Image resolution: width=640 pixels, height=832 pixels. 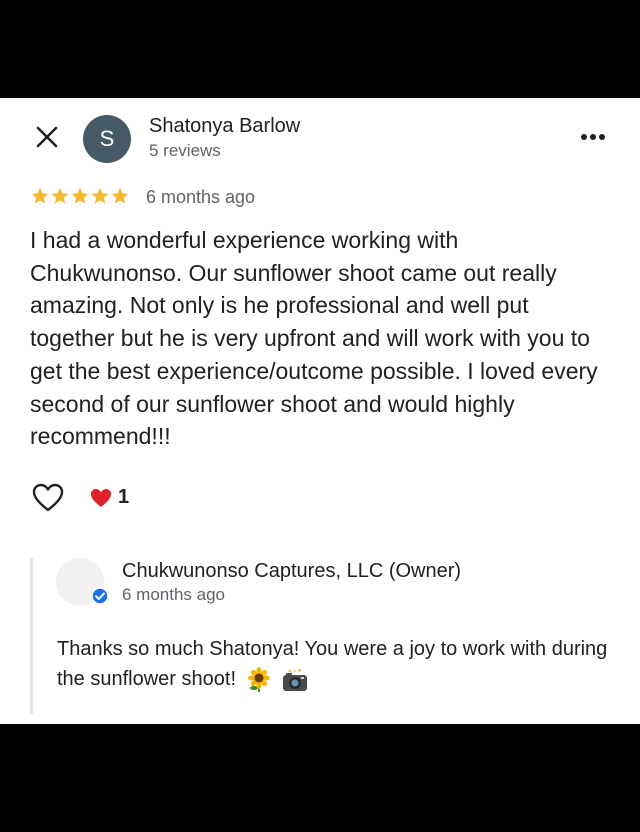 What do you see at coordinates (48, 138) in the screenshot?
I see `close-icon` at bounding box center [48, 138].